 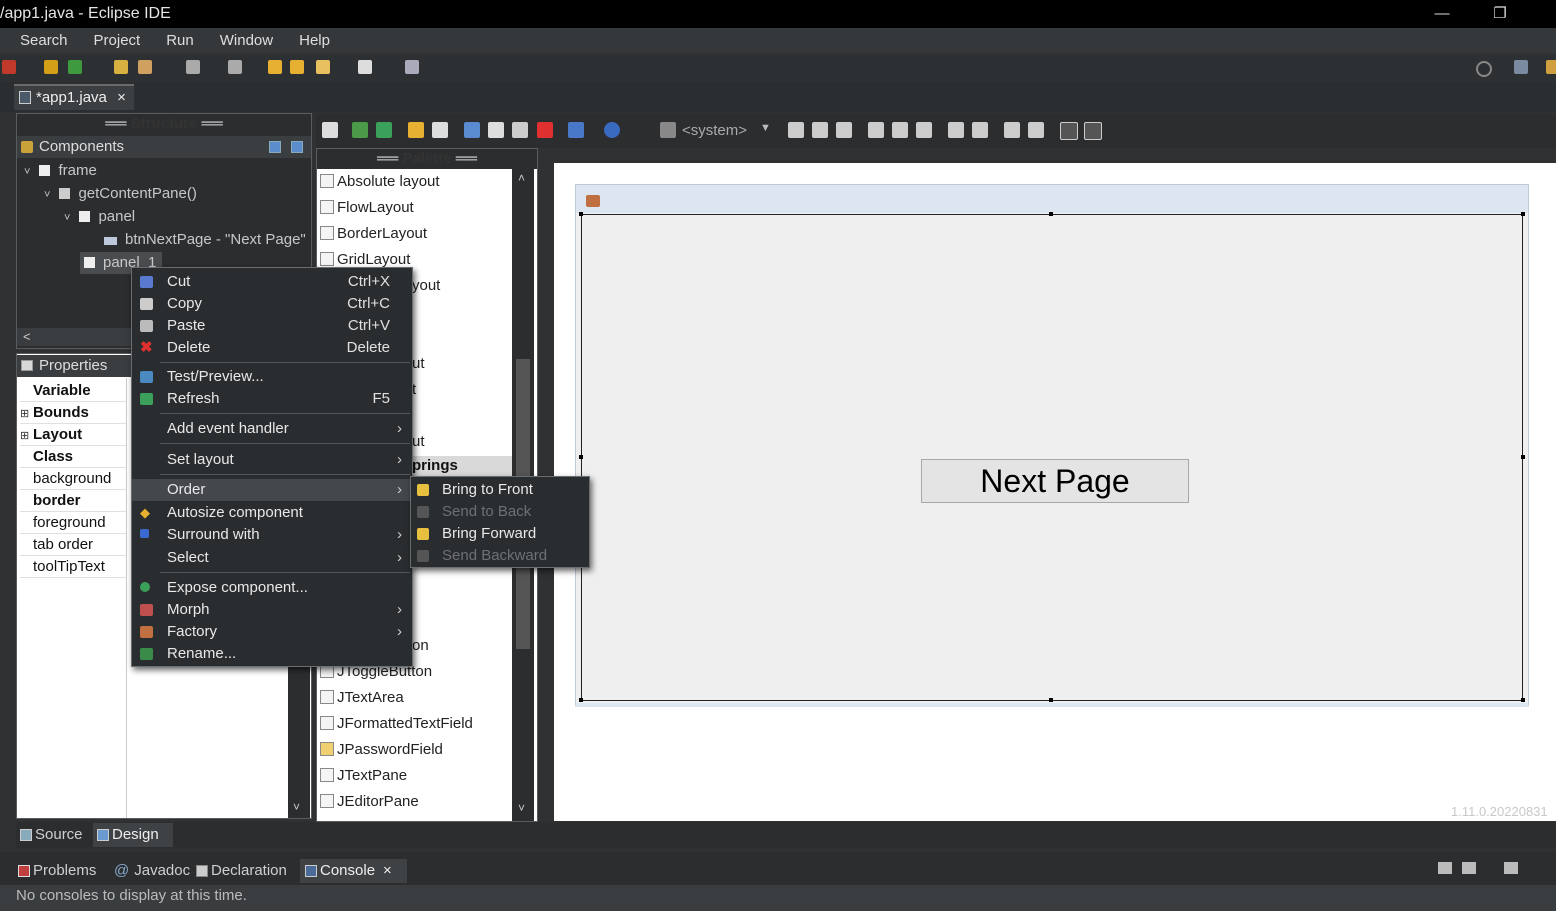 What do you see at coordinates (412, 67) in the screenshot?
I see `pin-editor-icon` at bounding box center [412, 67].